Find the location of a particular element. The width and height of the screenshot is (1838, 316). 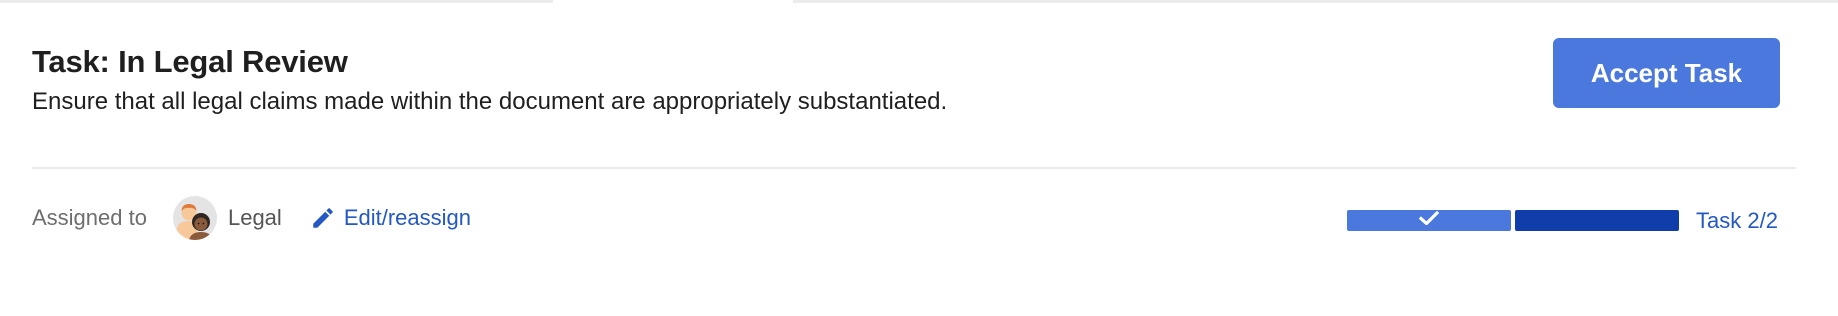

edit-reassign-link: Edit/reassign is located at coordinates (390, 218).